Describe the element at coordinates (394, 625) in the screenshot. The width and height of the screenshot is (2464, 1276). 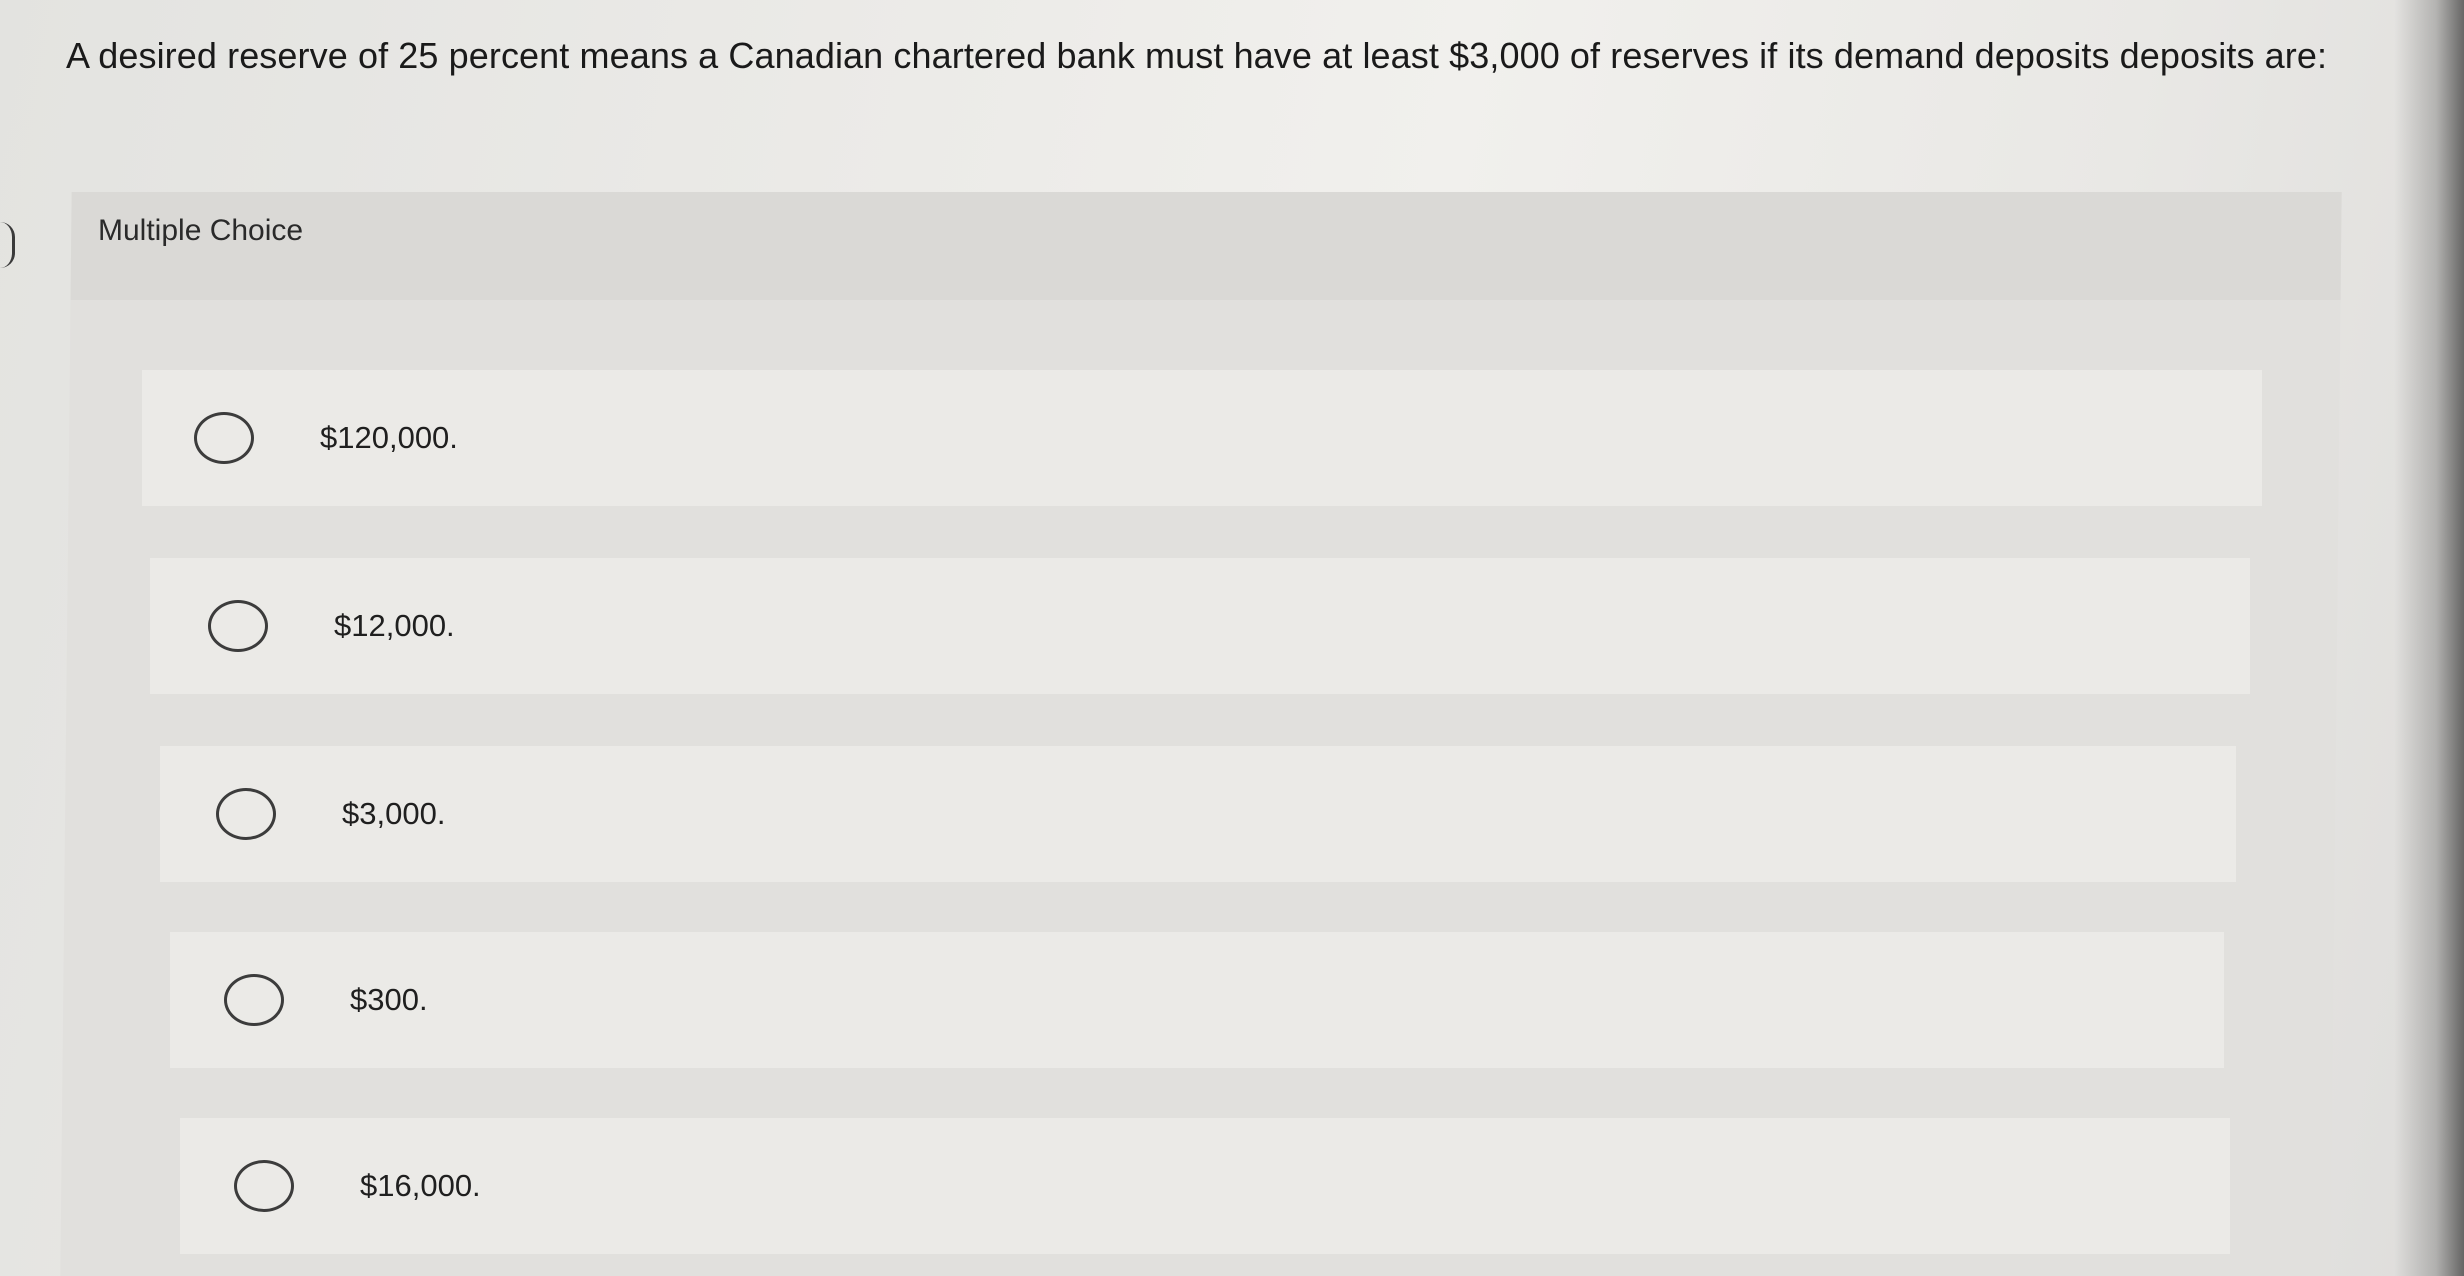
I see `choice-label: $12,000.` at that location.